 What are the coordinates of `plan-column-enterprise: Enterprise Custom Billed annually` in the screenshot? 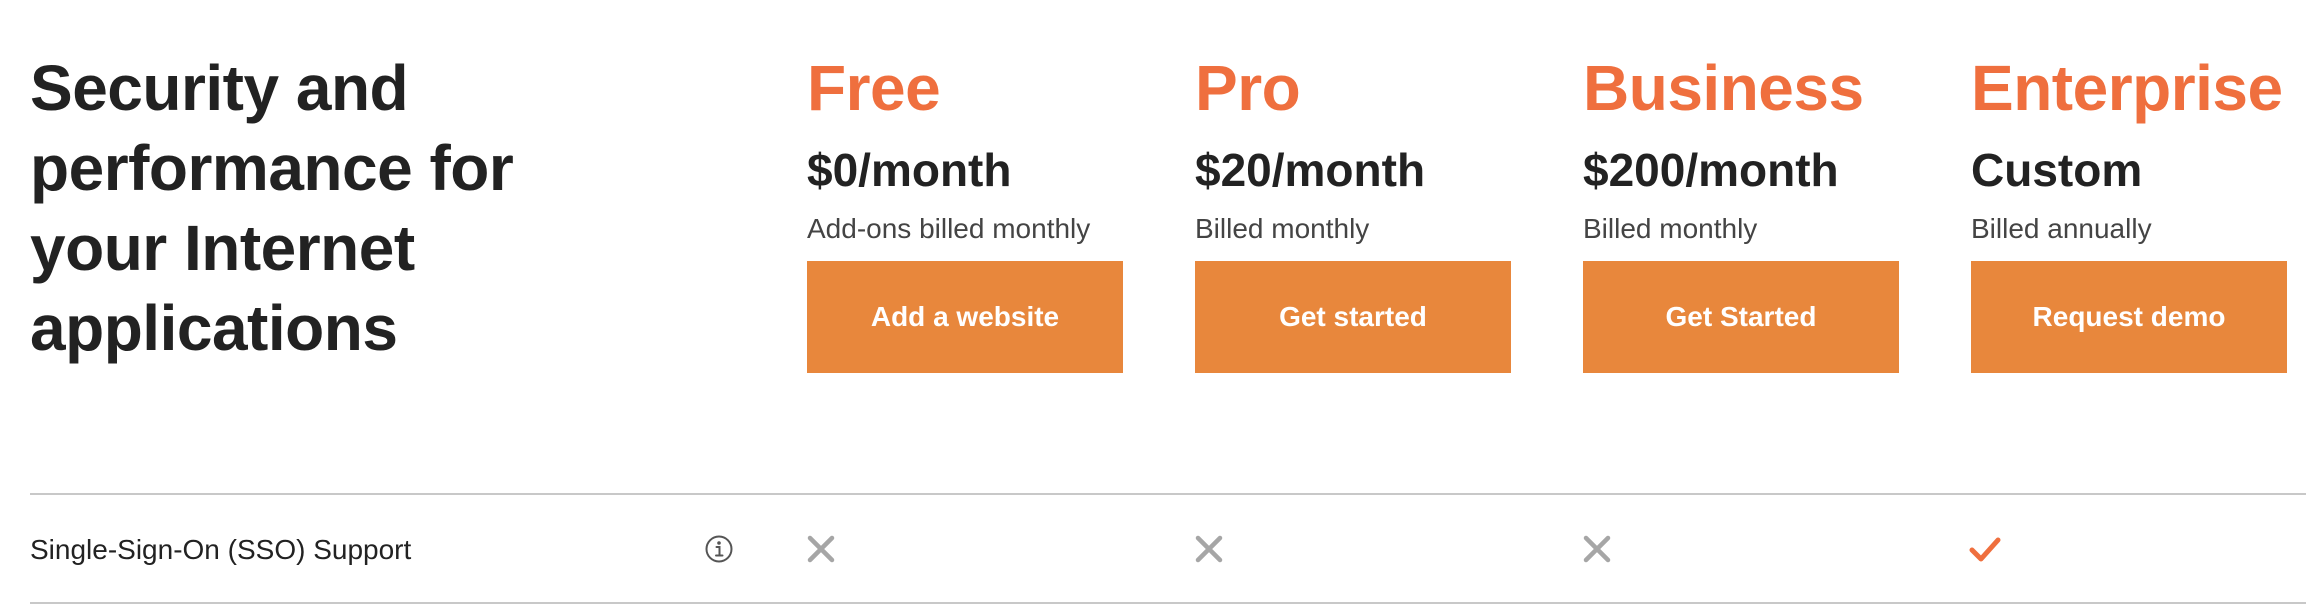 It's located at (2138, 147).